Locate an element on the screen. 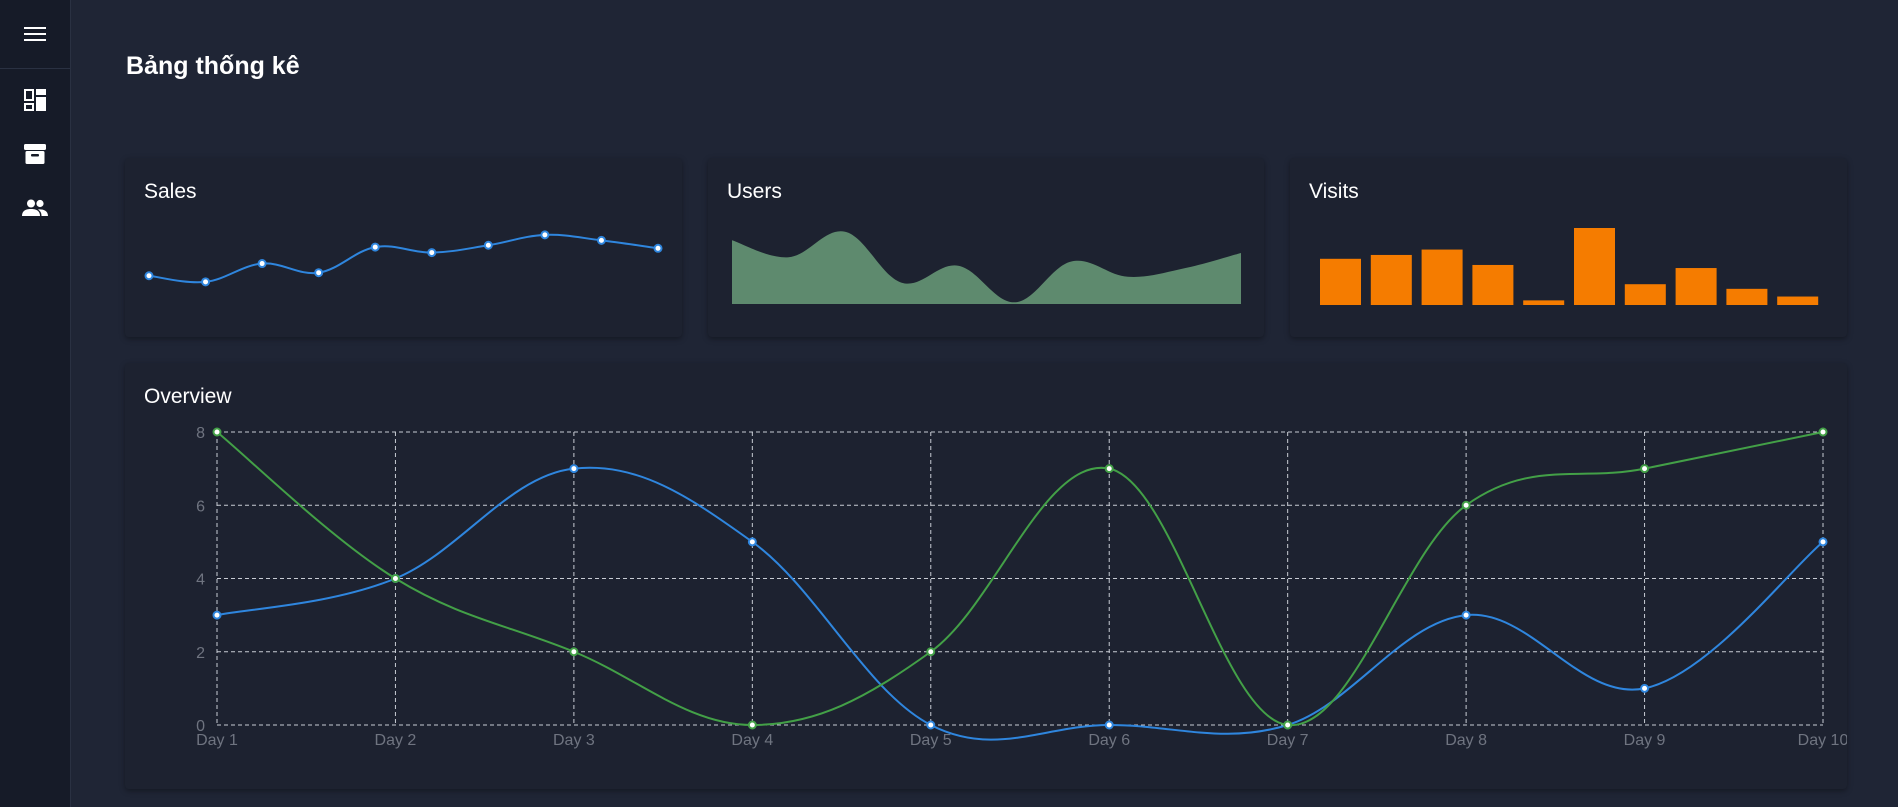 This screenshot has height=807, width=1898. visits-card: Visits is located at coordinates (1568, 247).